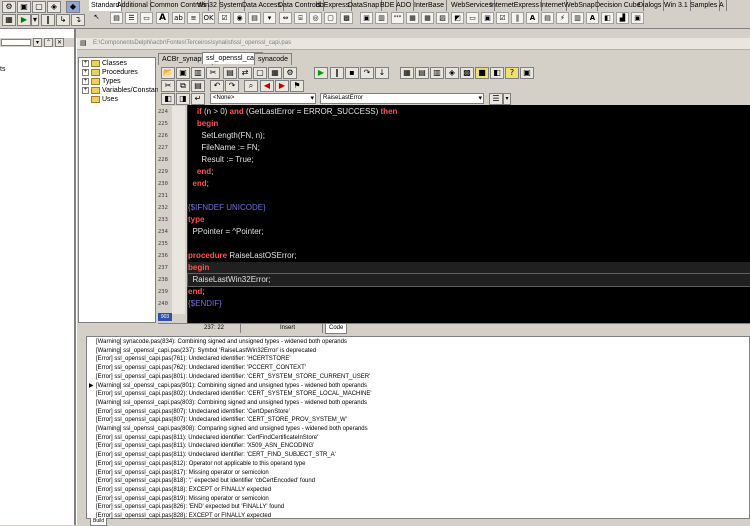 Image resolution: width=750 pixels, height=526 pixels. I want to click on wrap-icon: ↵, so click(198, 99).